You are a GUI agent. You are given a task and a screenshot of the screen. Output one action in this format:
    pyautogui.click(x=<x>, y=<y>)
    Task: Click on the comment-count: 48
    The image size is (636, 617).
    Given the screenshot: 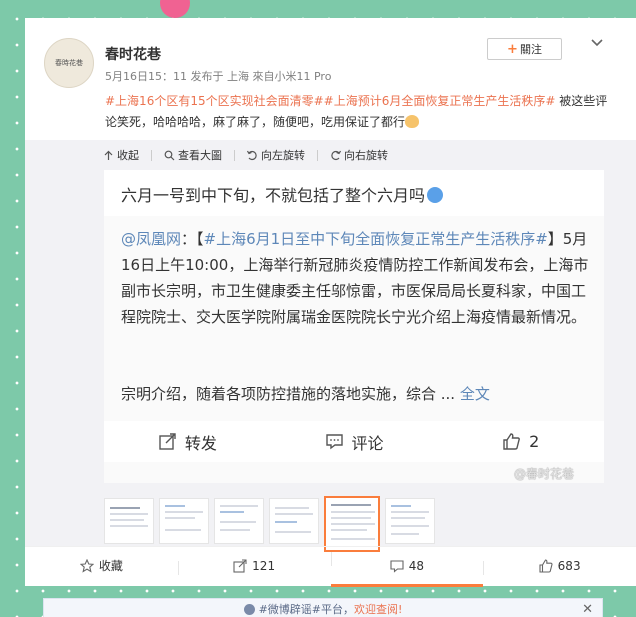 What is the action you would take?
    pyautogui.click(x=416, y=565)
    